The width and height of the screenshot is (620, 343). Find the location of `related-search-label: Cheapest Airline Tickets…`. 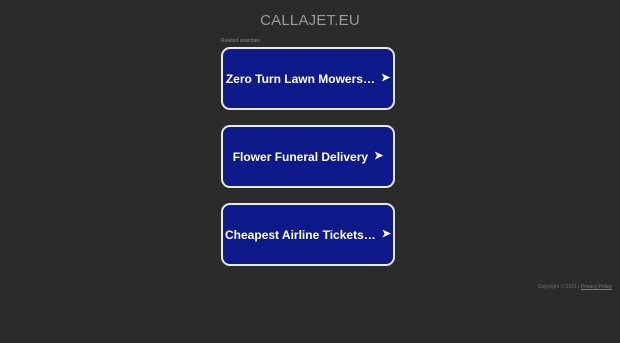

related-search-label: Cheapest Airline Tickets… is located at coordinates (300, 234).